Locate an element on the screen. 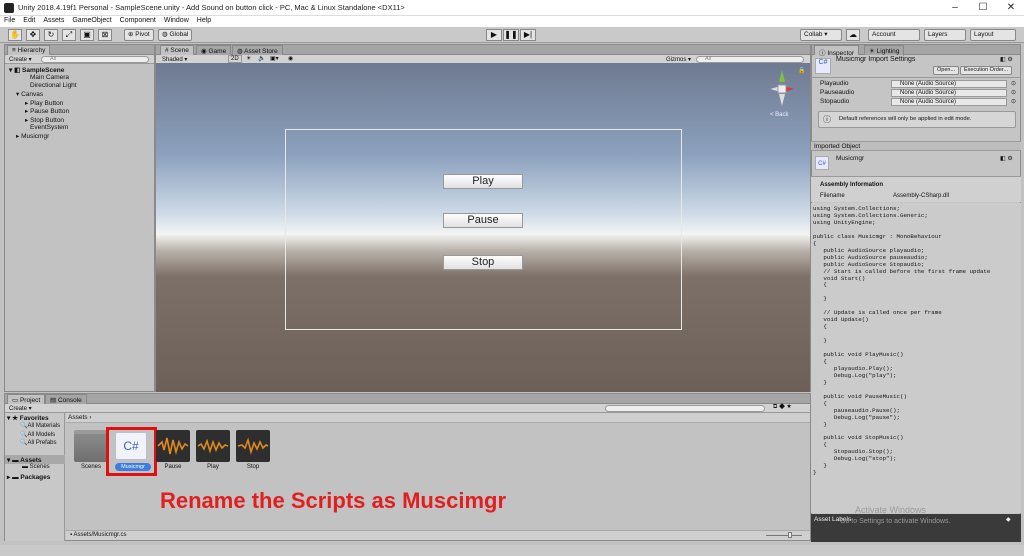 This screenshot has height=556, width=1024. hierarchy-item-canvas: ▾ Canvas is located at coordinates (29, 94).